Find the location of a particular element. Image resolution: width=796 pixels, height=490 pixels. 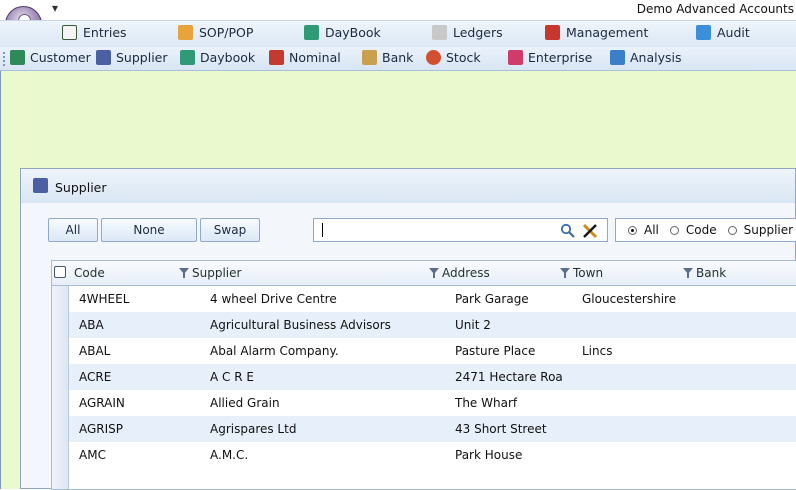

table-row: AGRISP Agrispares Ltd 43 Short Street is located at coordinates (432, 429).